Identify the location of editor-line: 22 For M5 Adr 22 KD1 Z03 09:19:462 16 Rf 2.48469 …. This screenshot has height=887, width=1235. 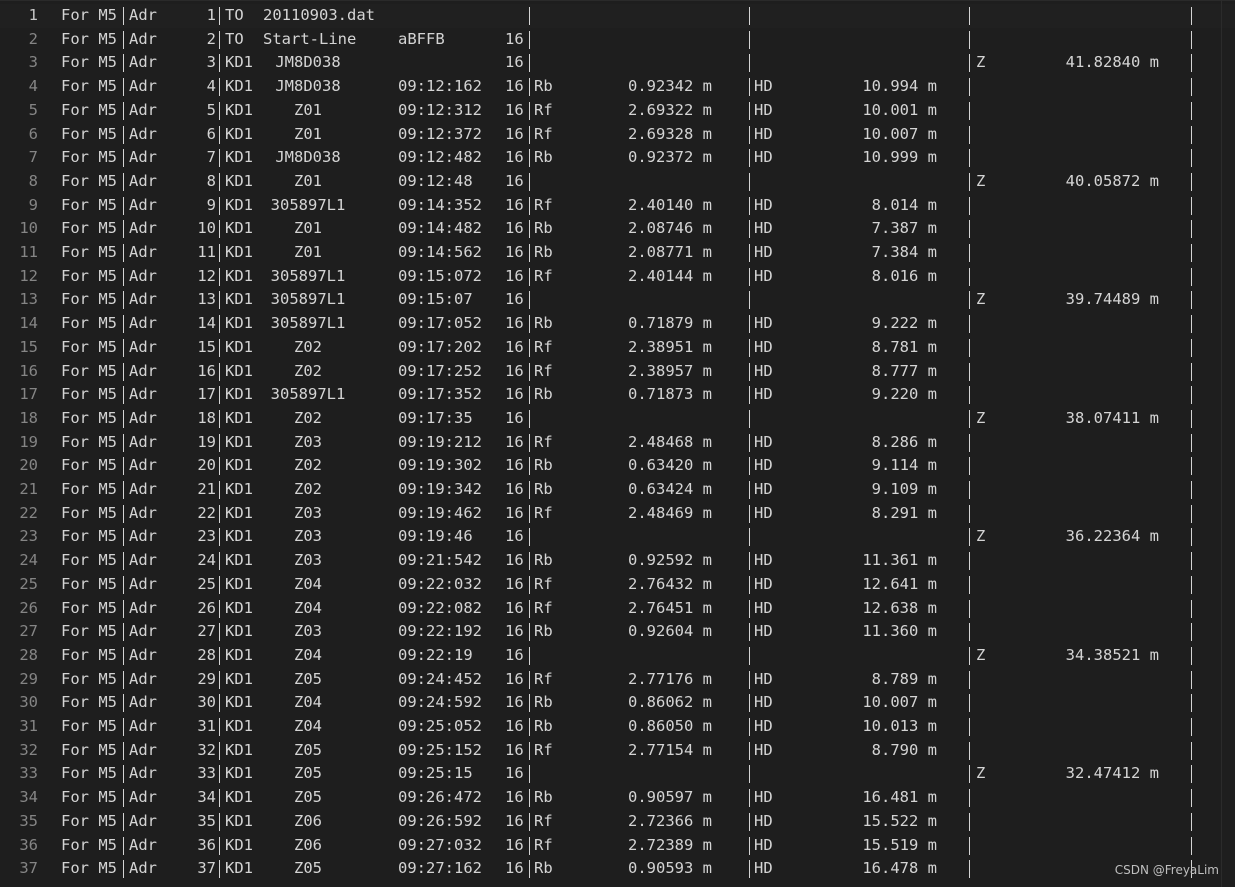
(617, 514).